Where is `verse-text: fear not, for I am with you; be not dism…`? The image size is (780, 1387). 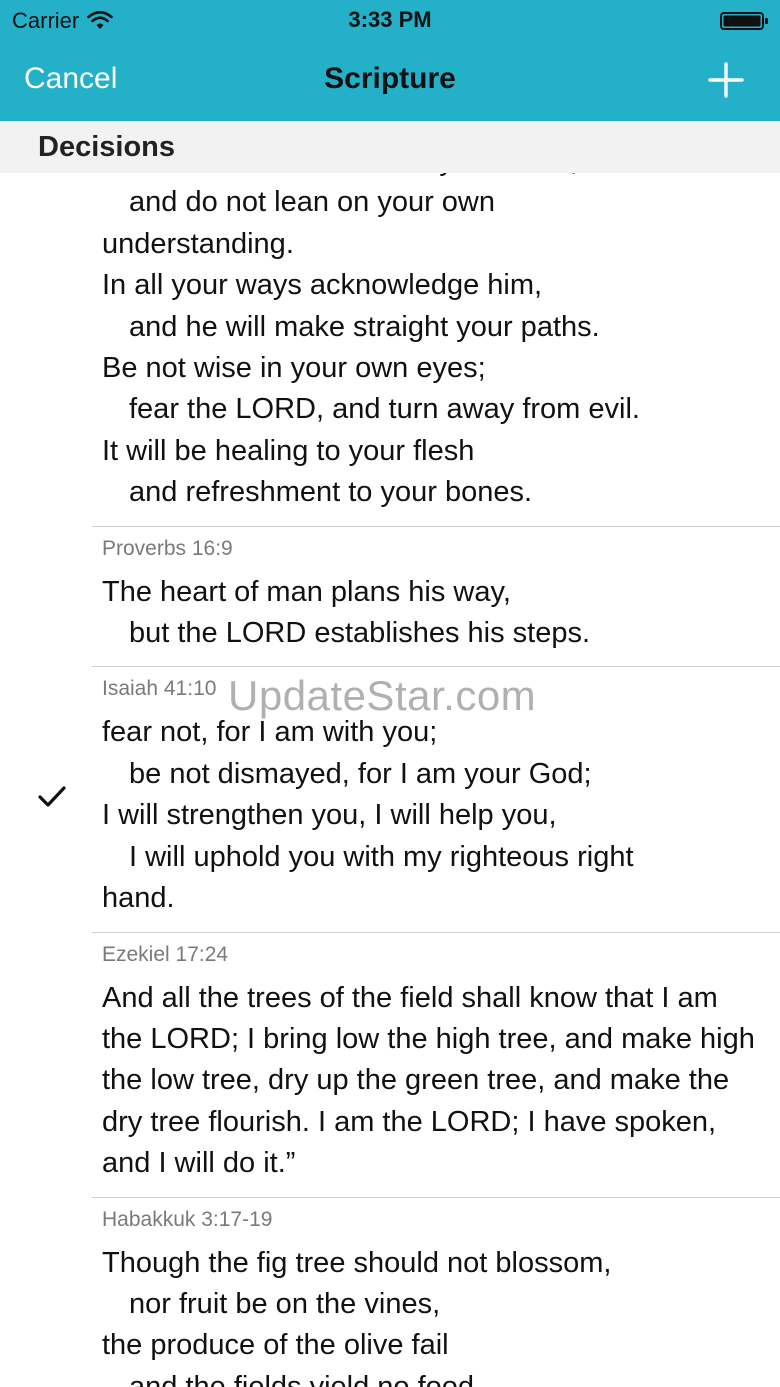 verse-text: fear not, for I am with you; be not dism… is located at coordinates (435, 819).